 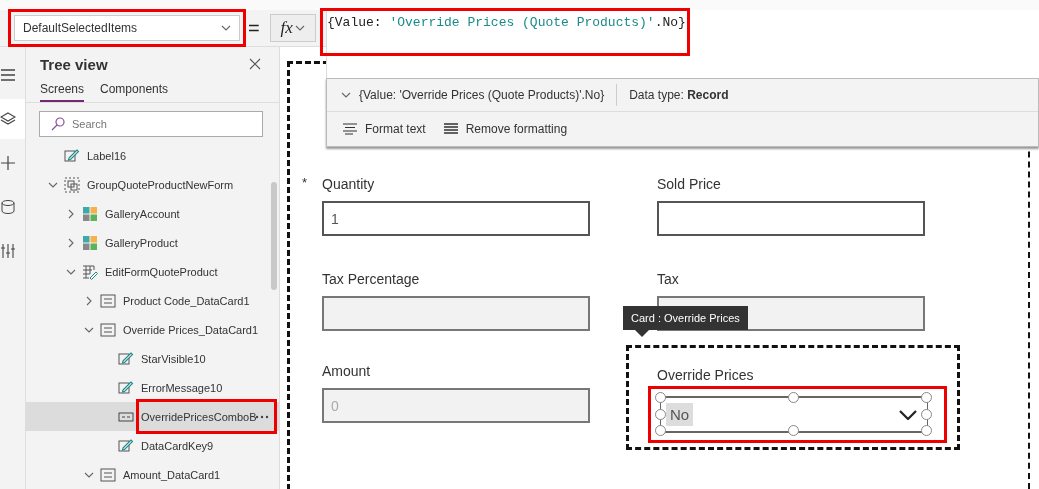 What do you see at coordinates (8, 251) in the screenshot?
I see `tools-icon` at bounding box center [8, 251].